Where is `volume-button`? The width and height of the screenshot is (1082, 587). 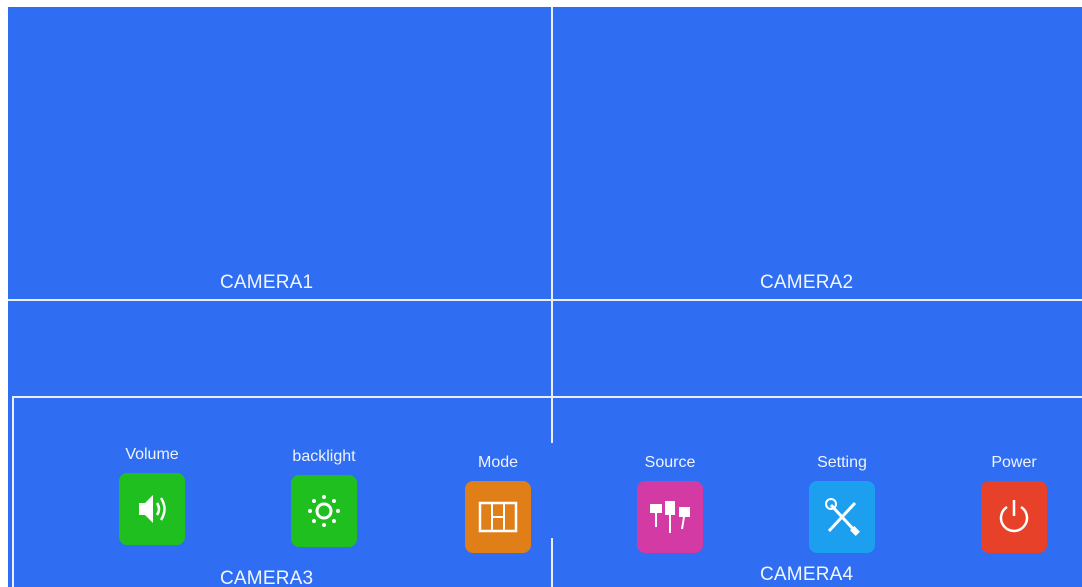 volume-button is located at coordinates (152, 509).